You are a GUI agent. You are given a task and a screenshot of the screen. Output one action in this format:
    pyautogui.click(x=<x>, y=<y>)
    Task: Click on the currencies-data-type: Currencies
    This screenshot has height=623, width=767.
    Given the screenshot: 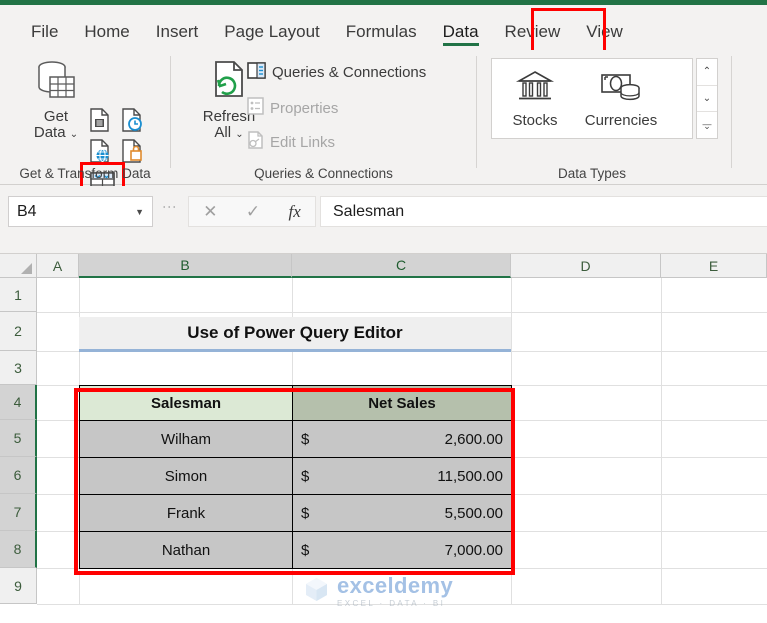 What is the action you would take?
    pyautogui.click(x=621, y=99)
    